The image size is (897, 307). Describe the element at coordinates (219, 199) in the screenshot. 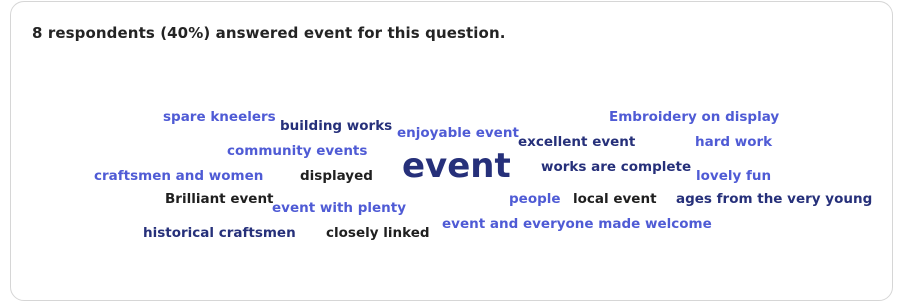

I see `word-cloud-term: Brilliant event` at that location.